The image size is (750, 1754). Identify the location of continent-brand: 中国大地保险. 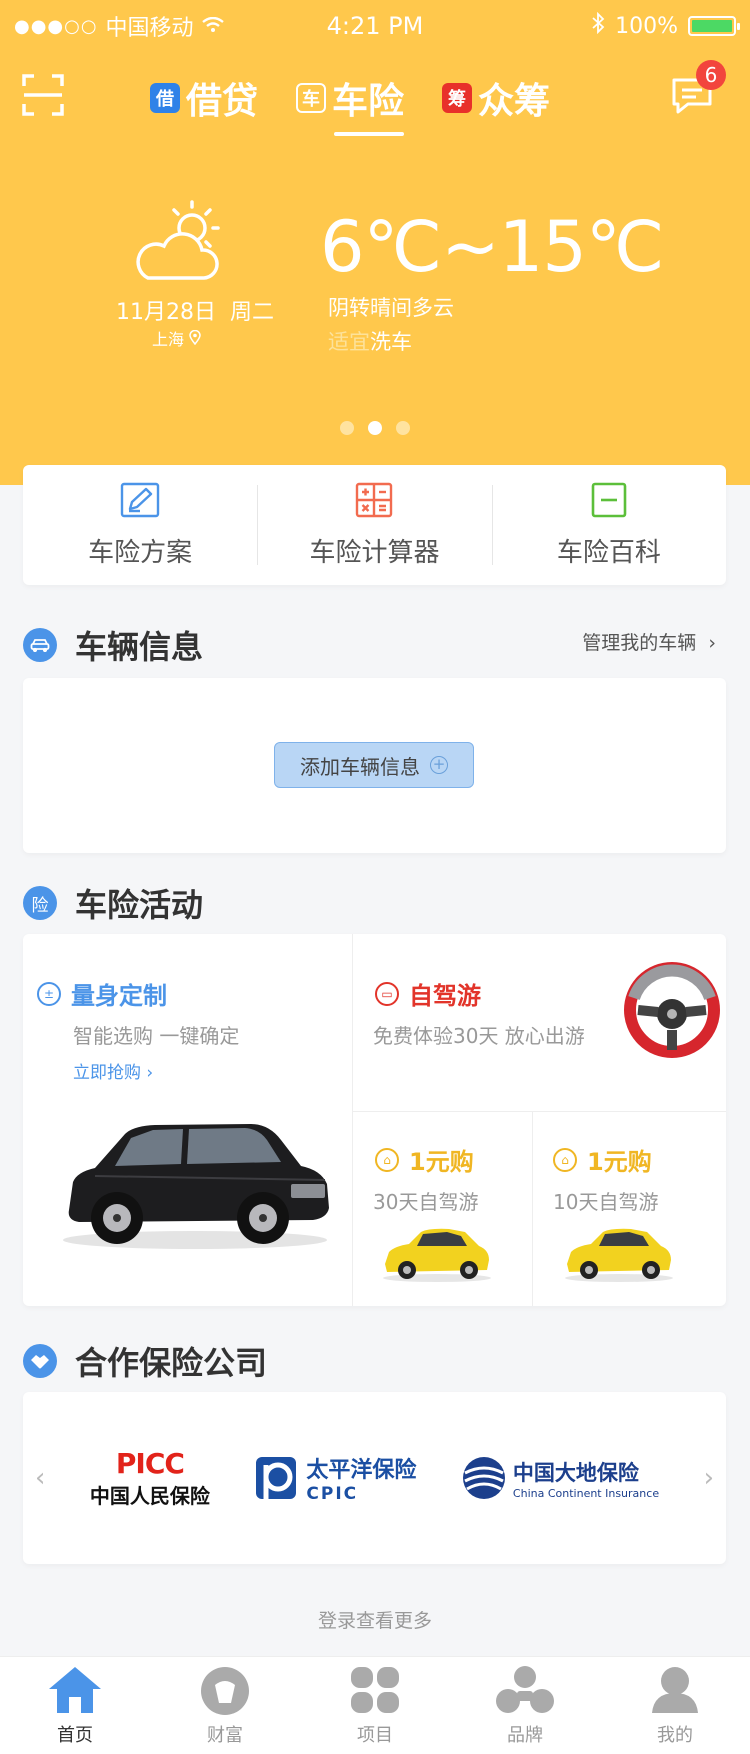
(575, 1472).